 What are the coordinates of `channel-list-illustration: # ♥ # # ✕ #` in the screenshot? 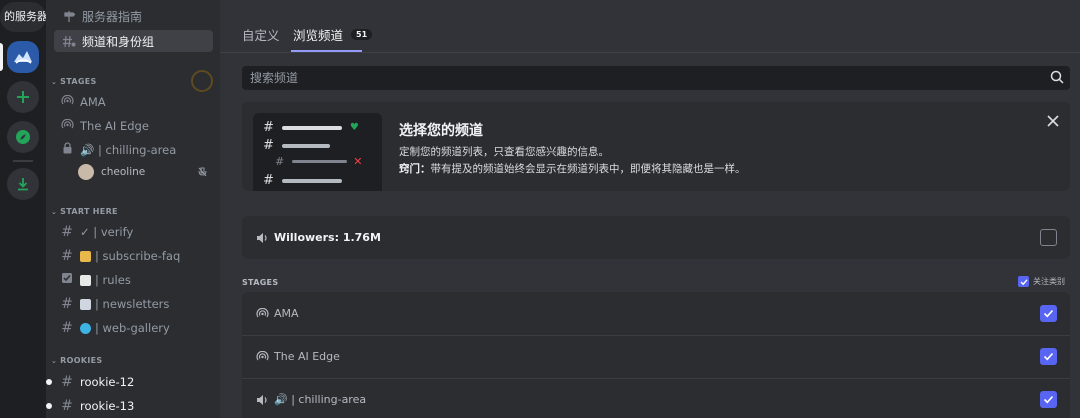 It's located at (317, 152).